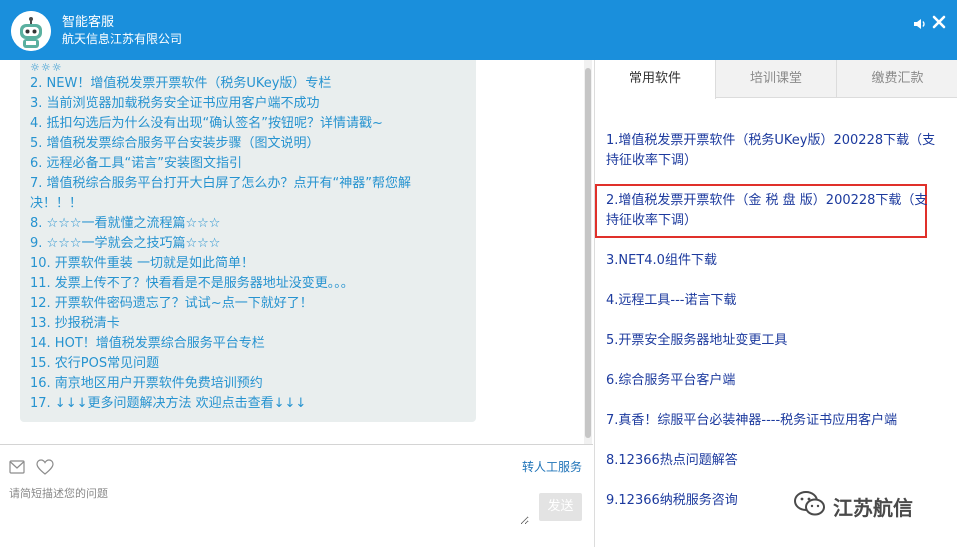  What do you see at coordinates (253, 204) in the screenshot?
I see `faq-link: 决！！！` at bounding box center [253, 204].